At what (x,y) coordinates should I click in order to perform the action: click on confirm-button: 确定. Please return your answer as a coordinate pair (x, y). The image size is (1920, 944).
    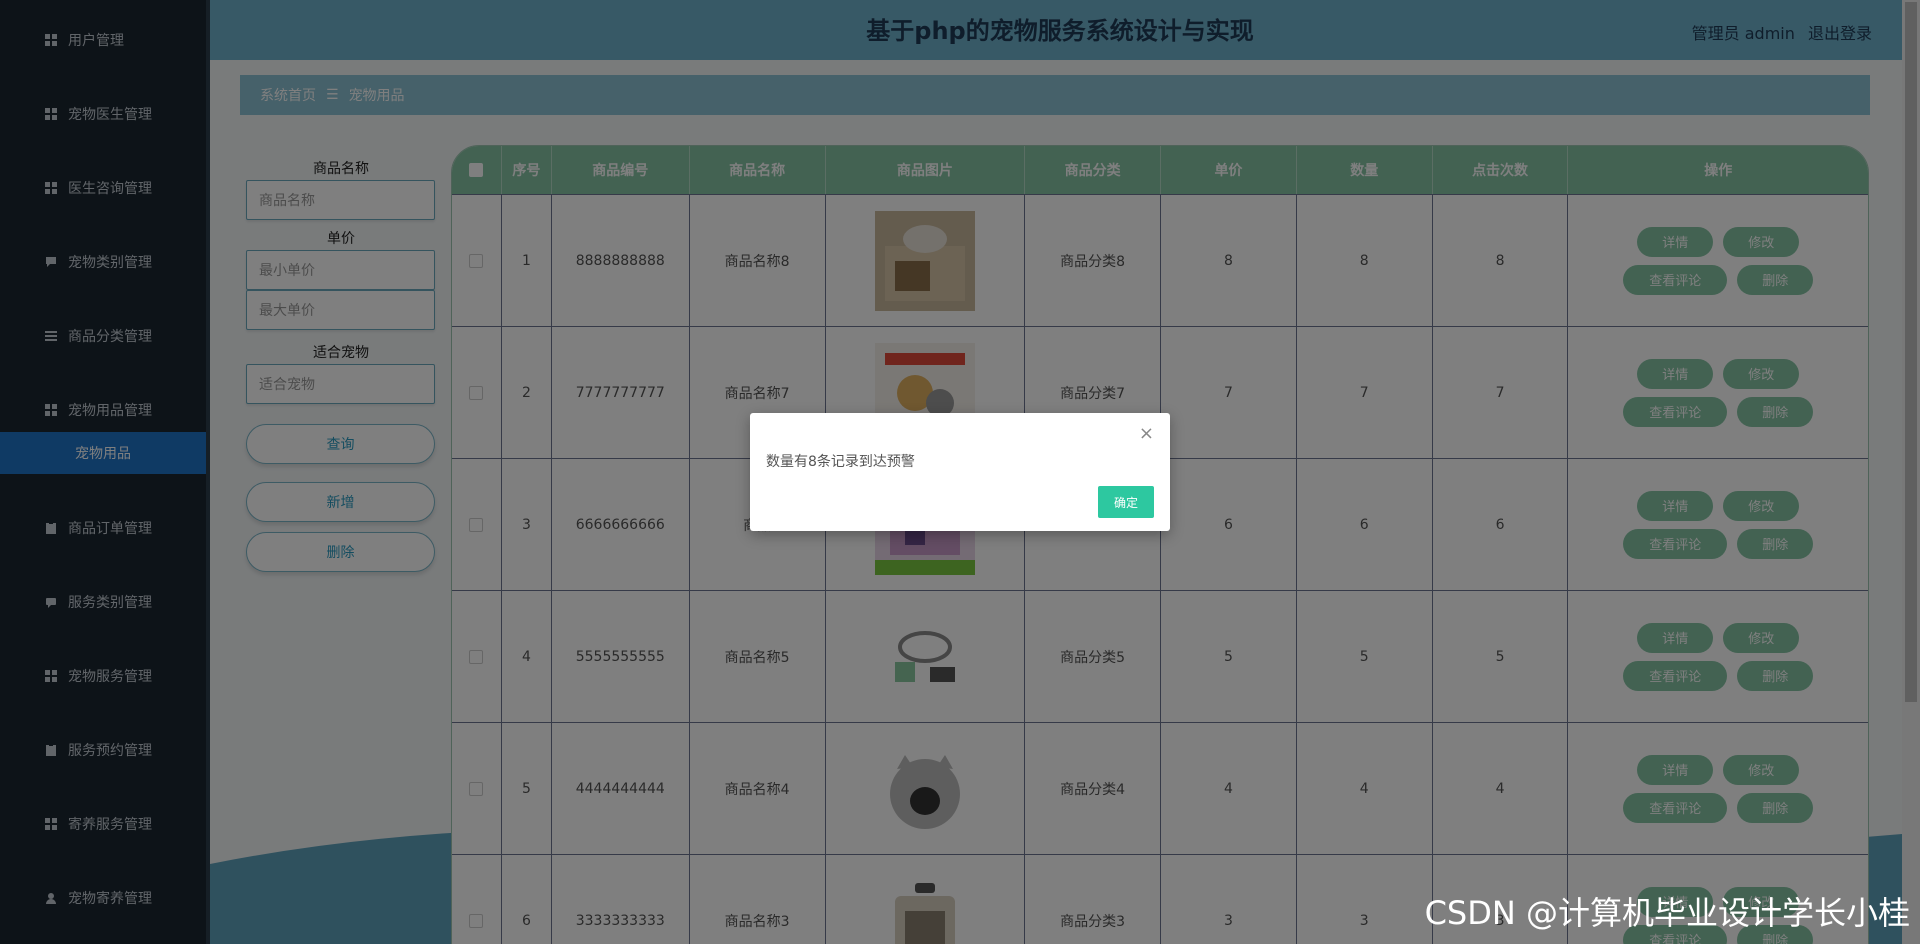
    Looking at the image, I should click on (1126, 502).